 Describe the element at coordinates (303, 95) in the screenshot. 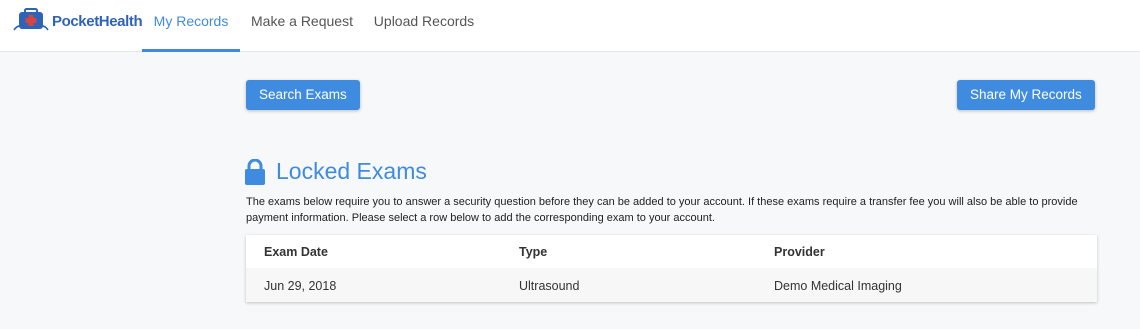

I see `search-exams-button: Search Exams` at that location.